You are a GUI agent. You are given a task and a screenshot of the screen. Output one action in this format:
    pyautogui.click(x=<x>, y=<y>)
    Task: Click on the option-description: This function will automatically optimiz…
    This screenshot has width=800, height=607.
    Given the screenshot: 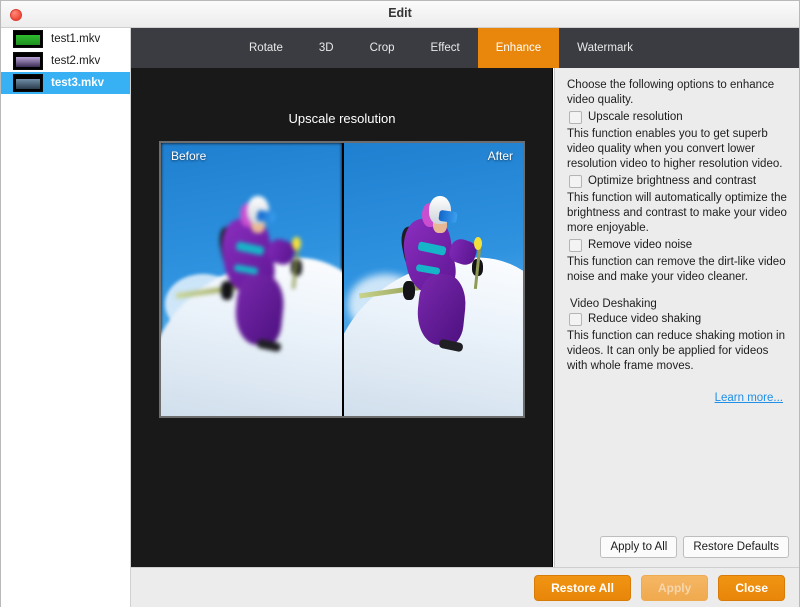 What is the action you would take?
    pyautogui.click(x=677, y=213)
    